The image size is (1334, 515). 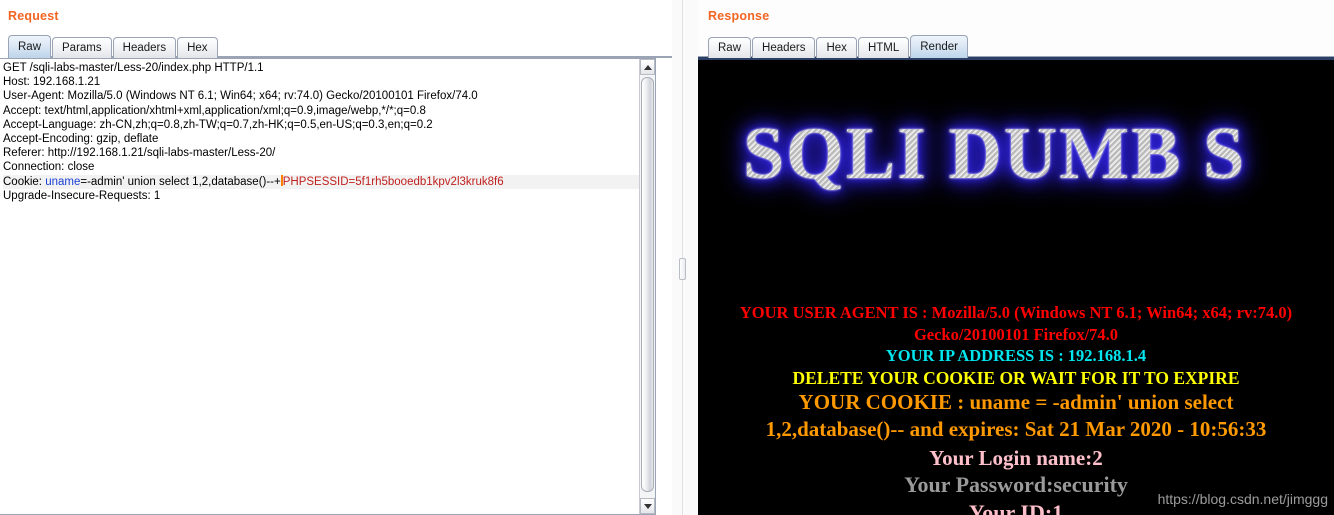 What do you see at coordinates (1016, 355) in the screenshot?
I see `ip-address-line: YOUR IP ADDRESS IS : 192.168.1.4` at bounding box center [1016, 355].